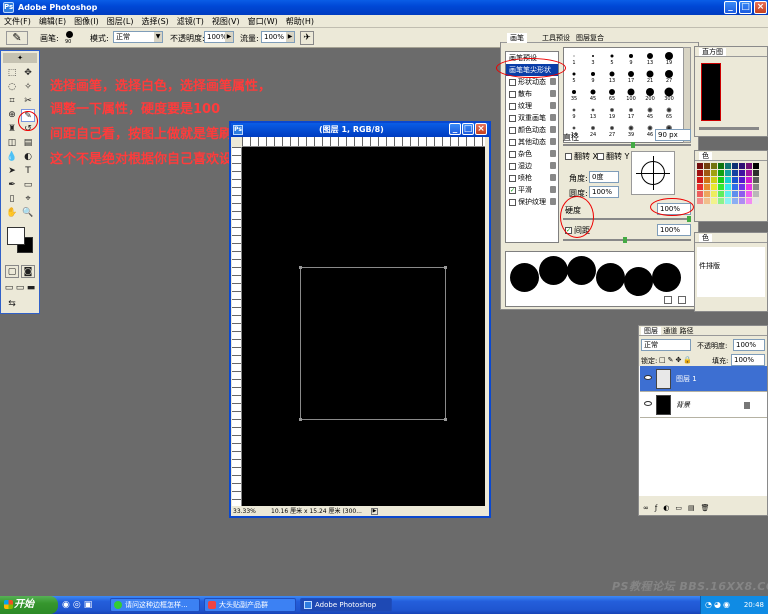 This screenshot has height=614, width=768. Describe the element at coordinates (226, 21) in the screenshot. I see `menu-view: 视图(V)` at that location.